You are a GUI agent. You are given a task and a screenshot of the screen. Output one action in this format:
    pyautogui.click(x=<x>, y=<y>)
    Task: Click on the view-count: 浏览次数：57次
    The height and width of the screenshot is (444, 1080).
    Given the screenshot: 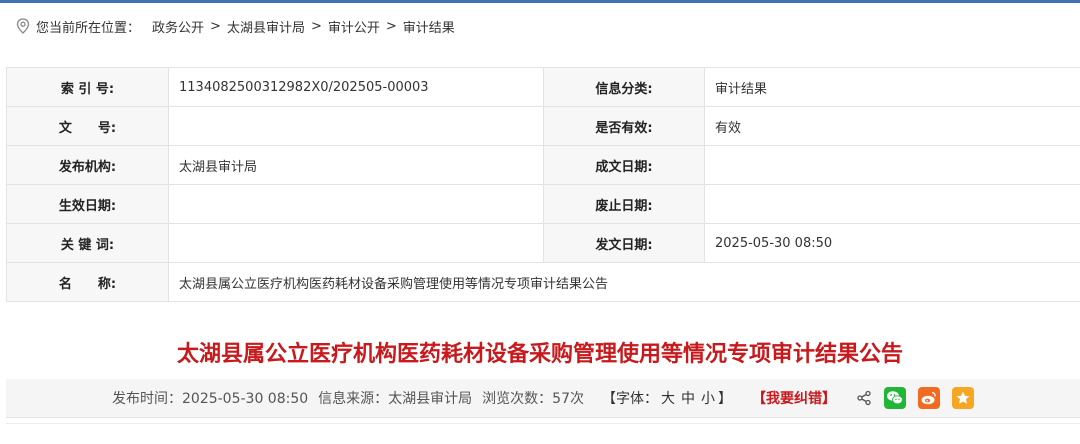 What is the action you would take?
    pyautogui.click(x=533, y=399)
    